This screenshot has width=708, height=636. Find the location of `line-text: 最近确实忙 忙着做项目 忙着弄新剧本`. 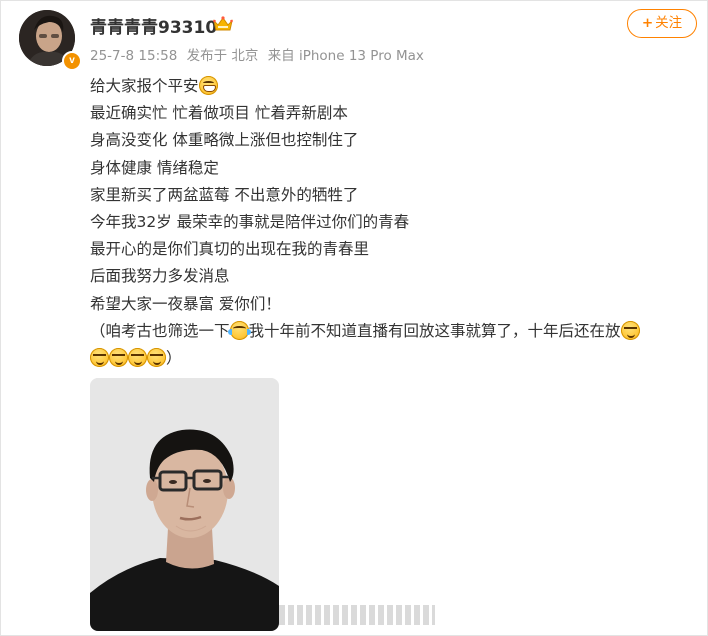

line-text: 最近确实忙 忙着做项目 忙着弄新剧本 is located at coordinates (219, 113).